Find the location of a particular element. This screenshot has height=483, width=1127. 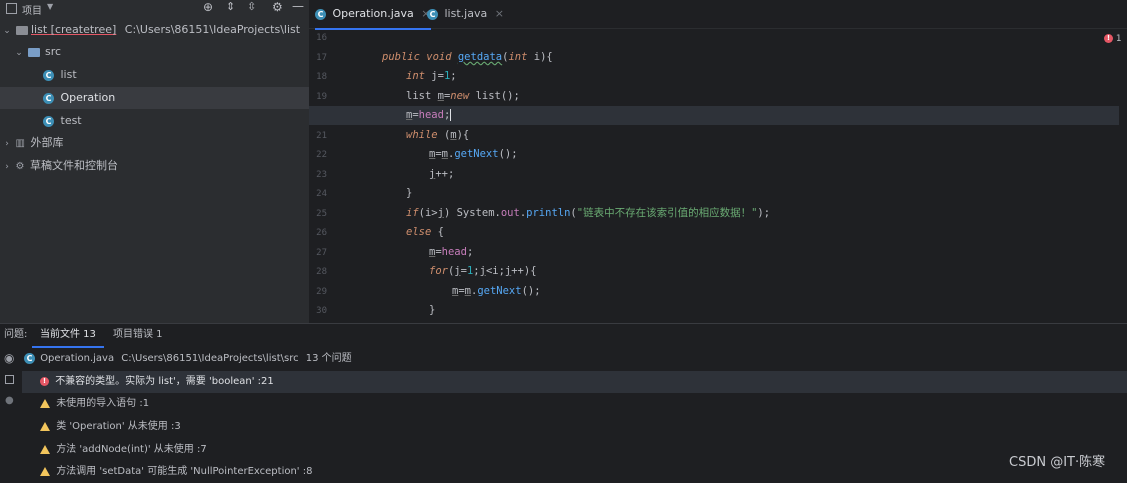

code-line: while (m){ is located at coordinates (438, 135).